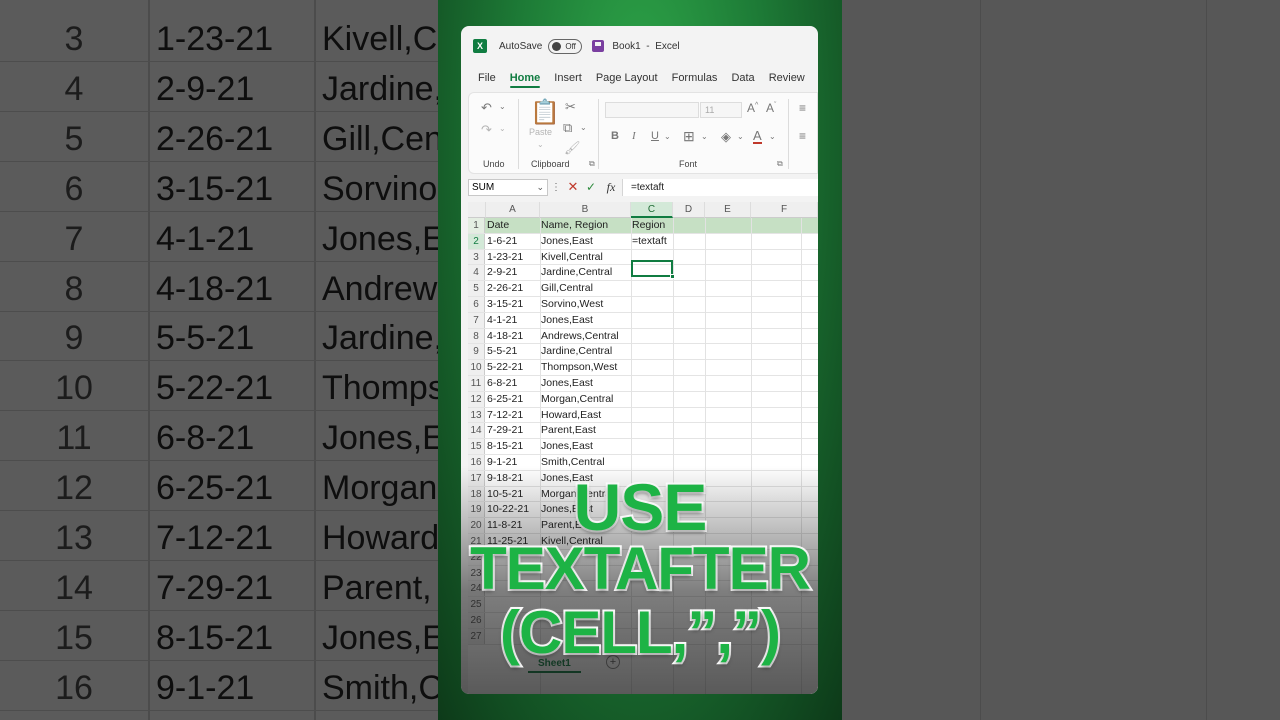 The image size is (1280, 720). Describe the element at coordinates (742, 78) in the screenshot. I see `tab-data: Data` at that location.